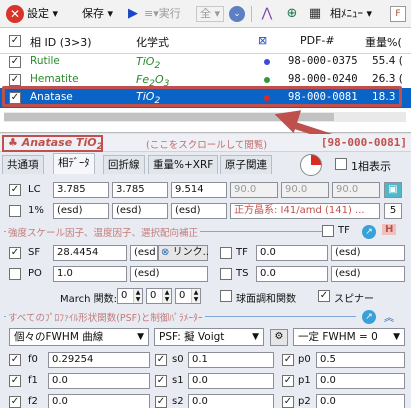 The height and width of the screenshot is (408, 411). What do you see at coordinates (15, 360) in the screenshot?
I see `f0-checkbox: ✓` at bounding box center [15, 360].